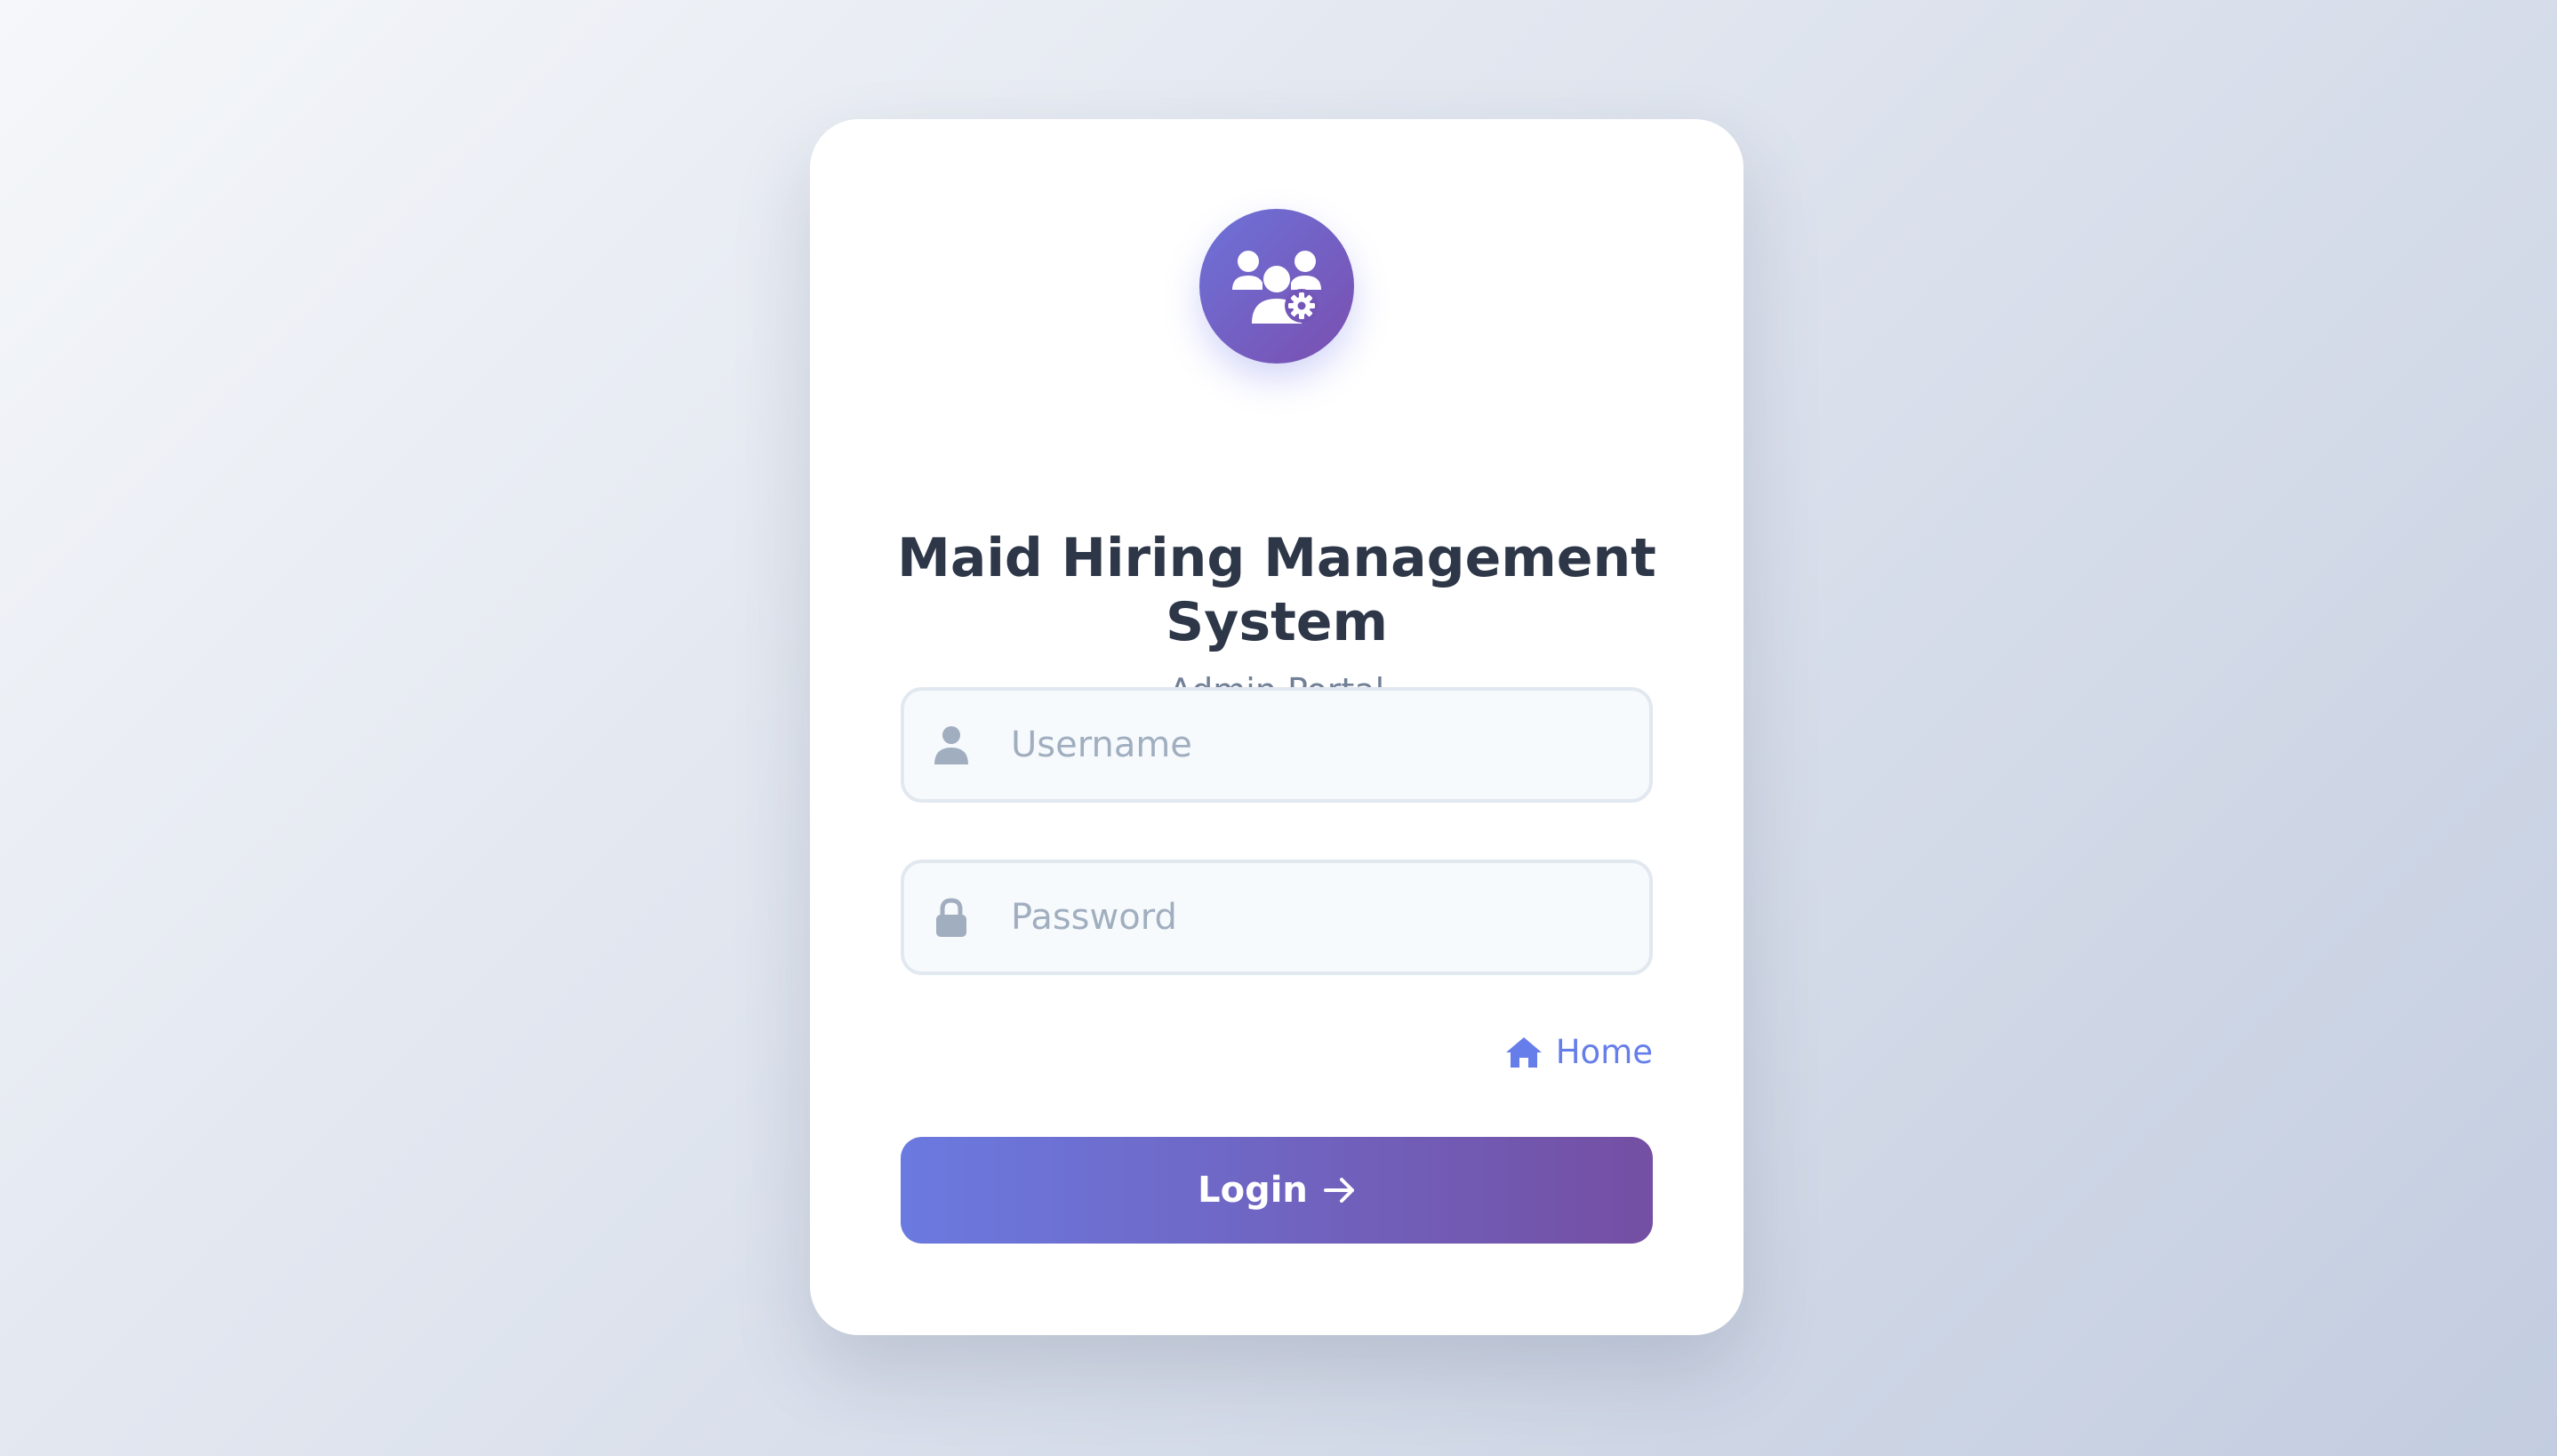 Image resolution: width=2557 pixels, height=1456 pixels. I want to click on arrow-right-icon, so click(1339, 1190).